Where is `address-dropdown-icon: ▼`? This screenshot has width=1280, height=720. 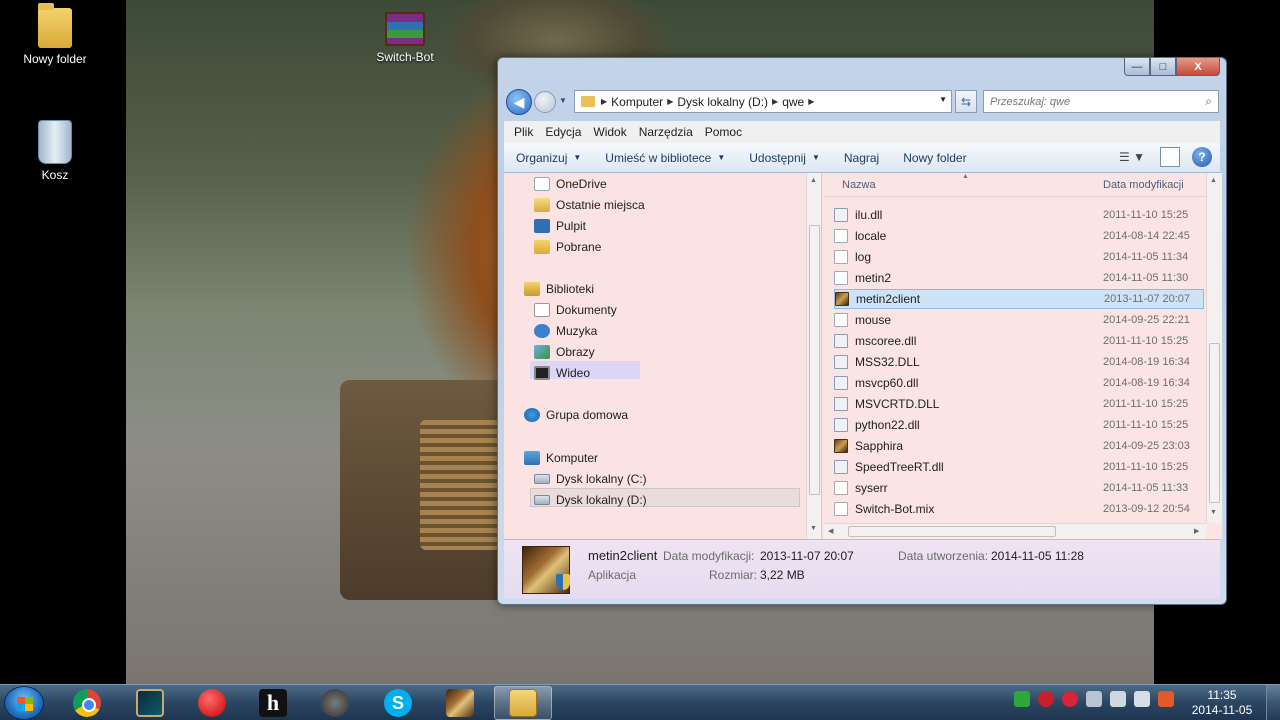 address-dropdown-icon: ▼ is located at coordinates (943, 99).